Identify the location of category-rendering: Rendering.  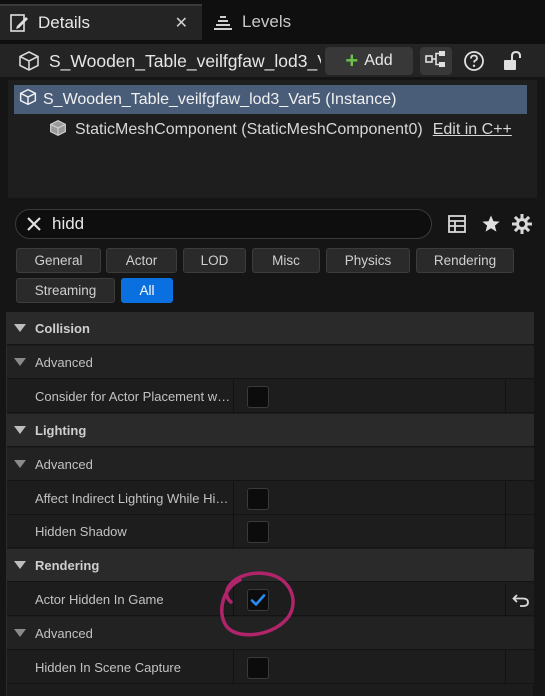
(270, 565).